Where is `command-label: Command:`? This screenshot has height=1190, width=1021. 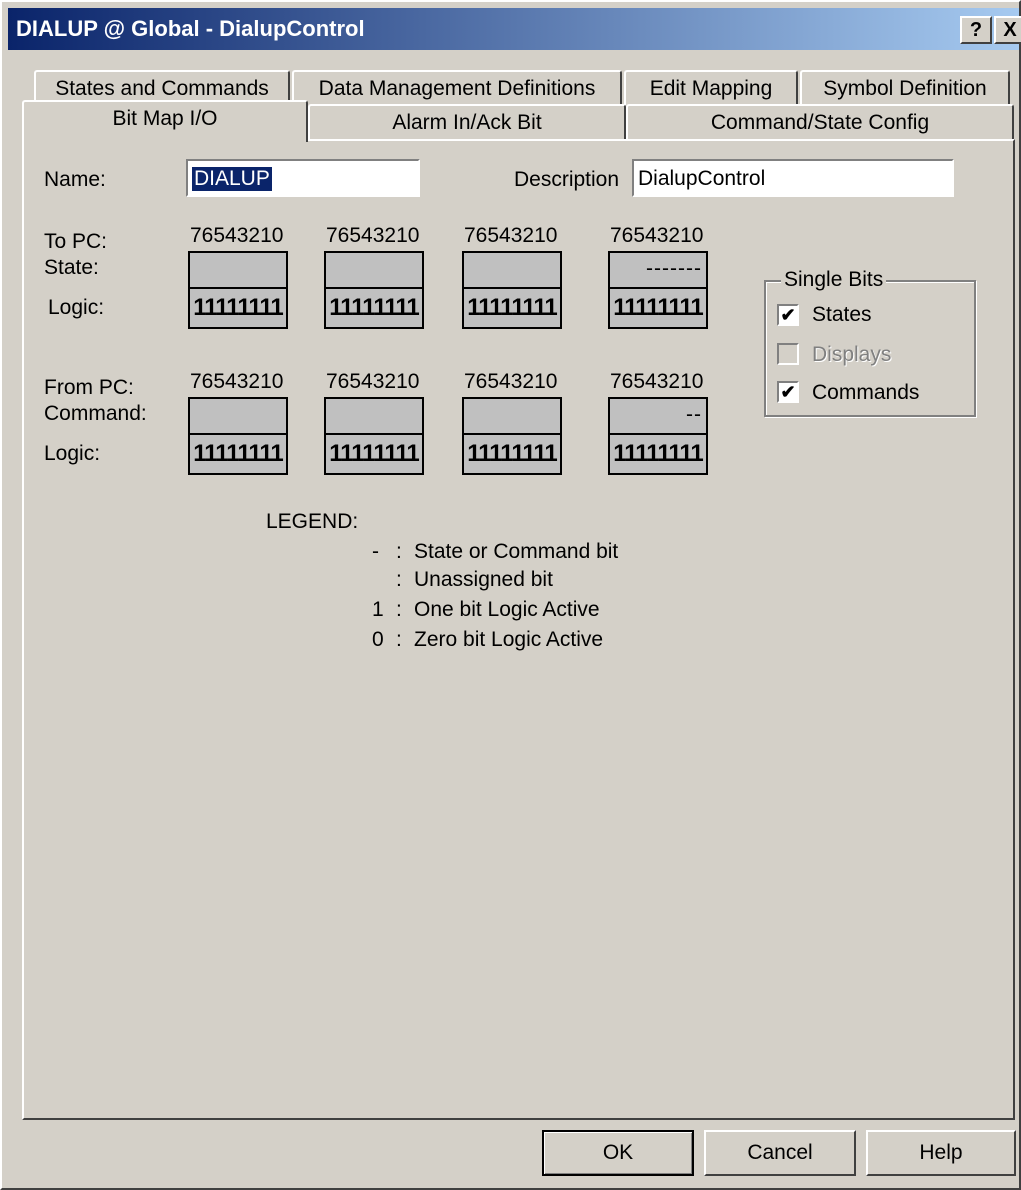
command-label: Command: is located at coordinates (95, 413).